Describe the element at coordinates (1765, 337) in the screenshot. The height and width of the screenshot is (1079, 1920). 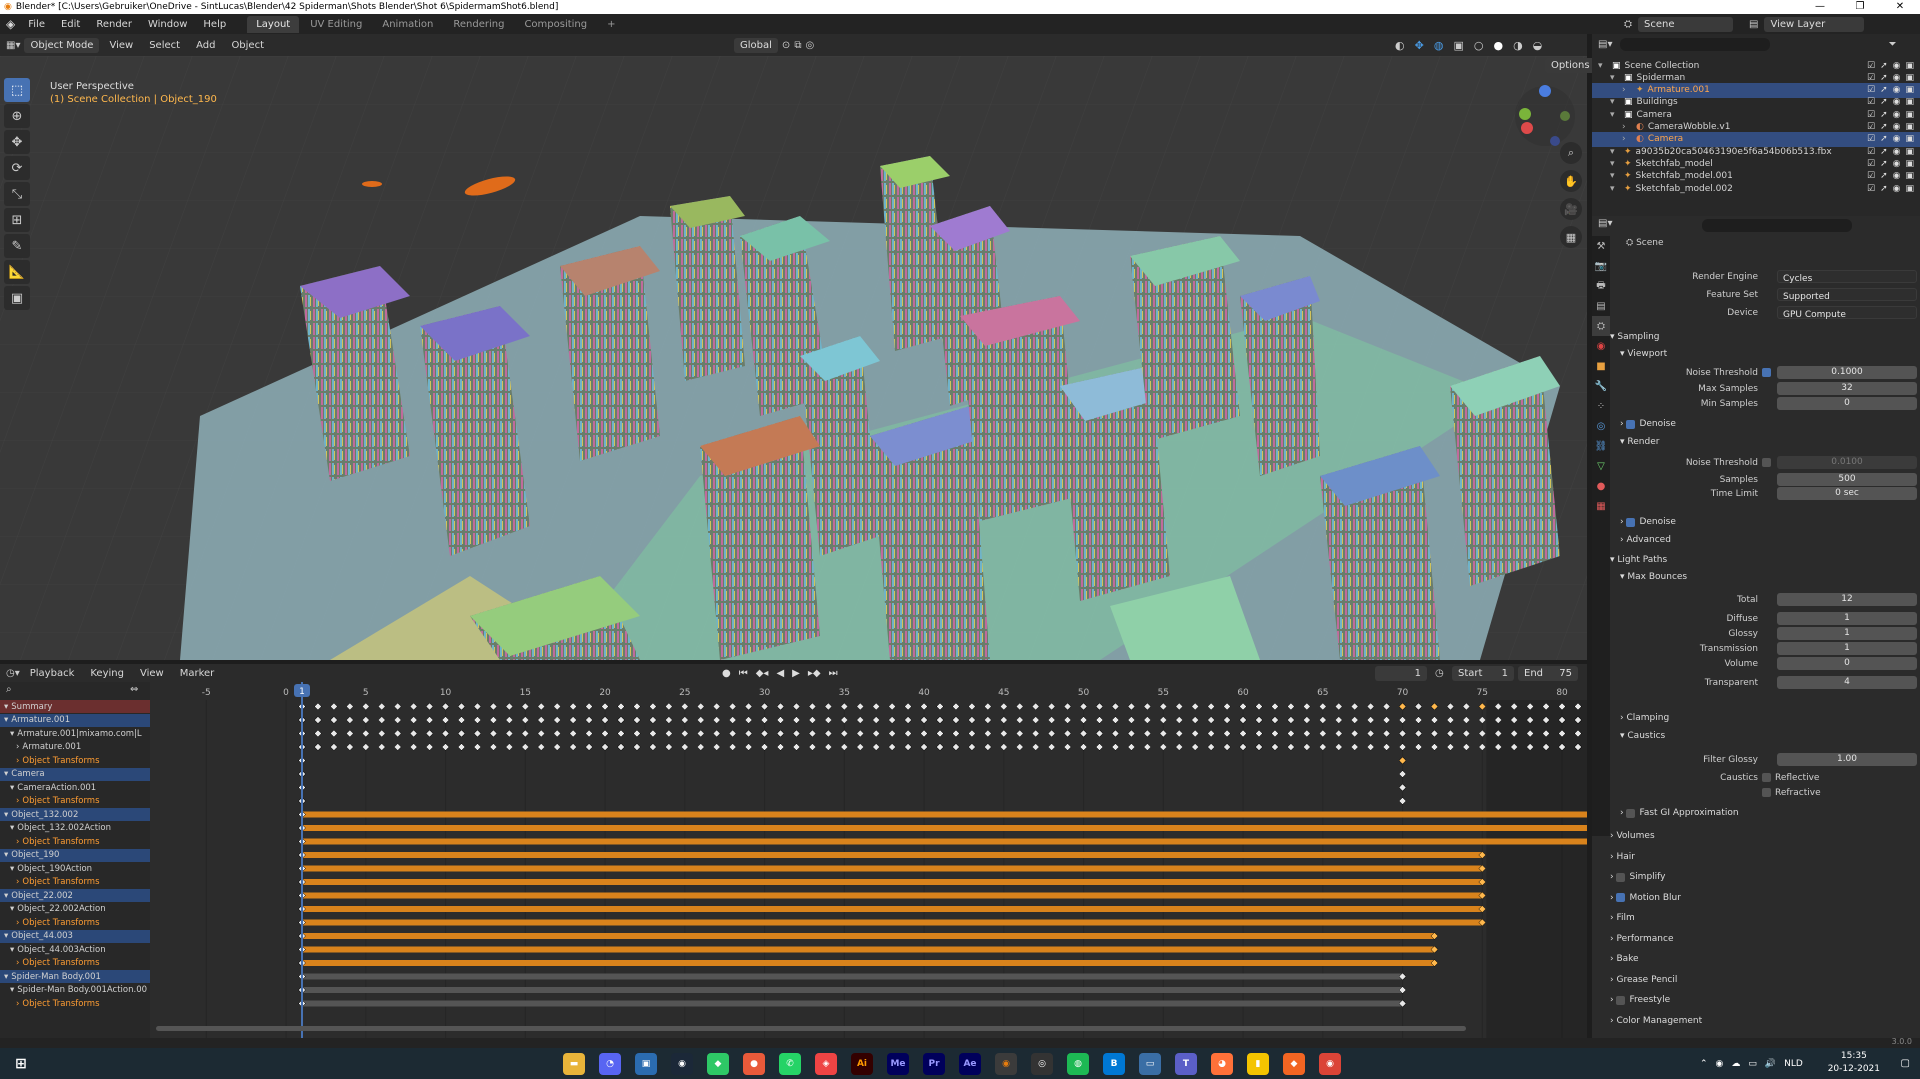
I see `sampling-section: ▾ Sampling` at that location.